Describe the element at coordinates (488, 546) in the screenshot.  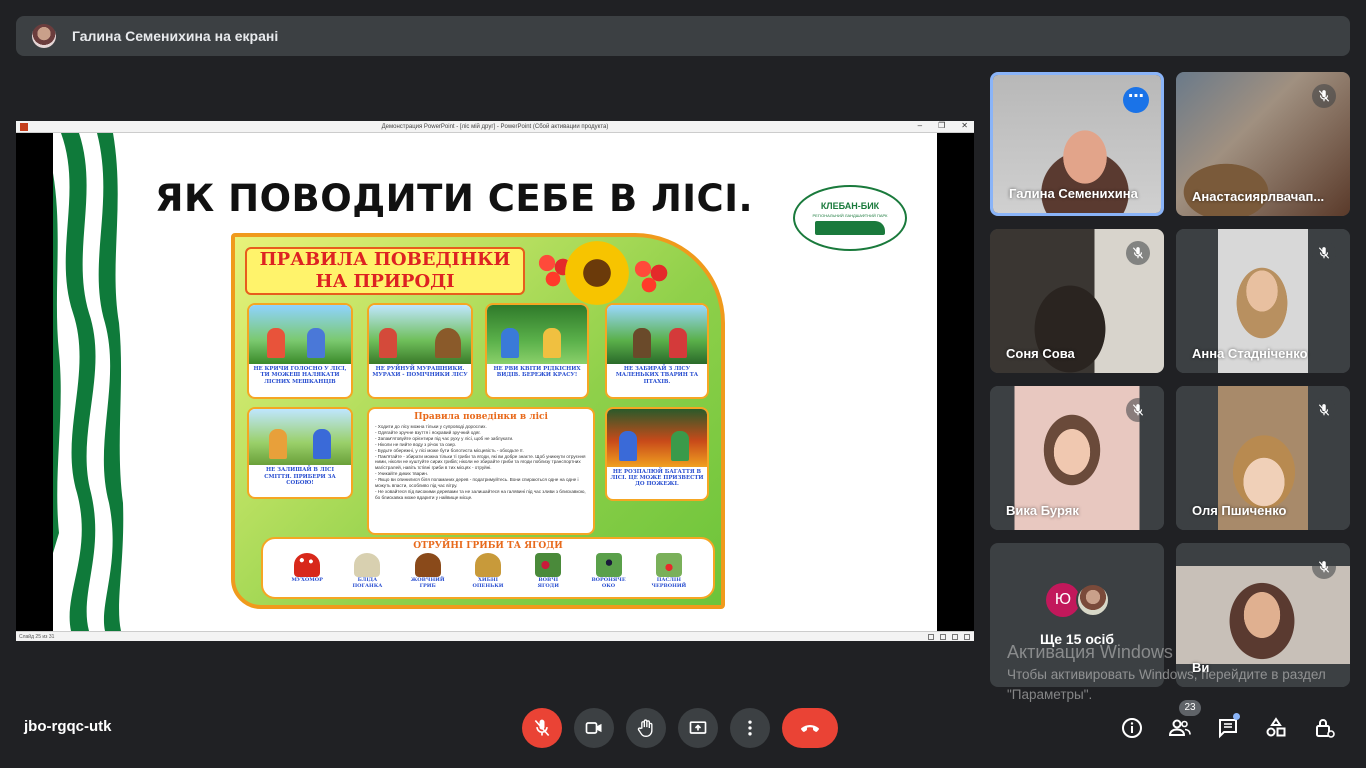
I see `poisonous-title: ОТРУЙНІ ГРИБИ ТА ЯГОДИ` at that location.